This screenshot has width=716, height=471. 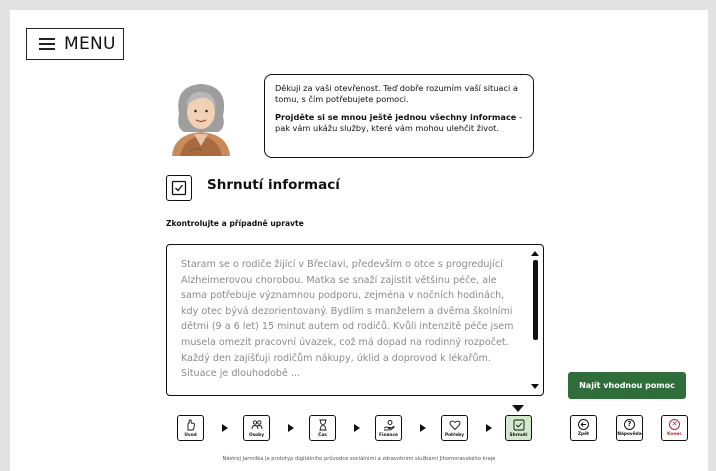 What do you see at coordinates (535, 253) in the screenshot?
I see `scroll-up-arrow-icon` at bounding box center [535, 253].